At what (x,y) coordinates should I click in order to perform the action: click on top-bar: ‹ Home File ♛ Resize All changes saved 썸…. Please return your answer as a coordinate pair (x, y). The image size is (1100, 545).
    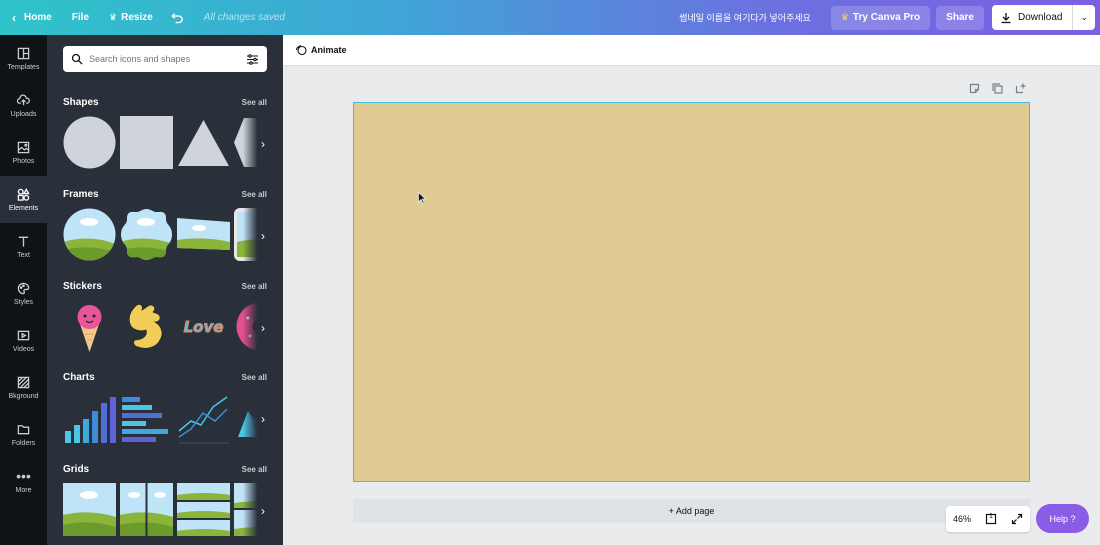
    Looking at the image, I should click on (550, 17).